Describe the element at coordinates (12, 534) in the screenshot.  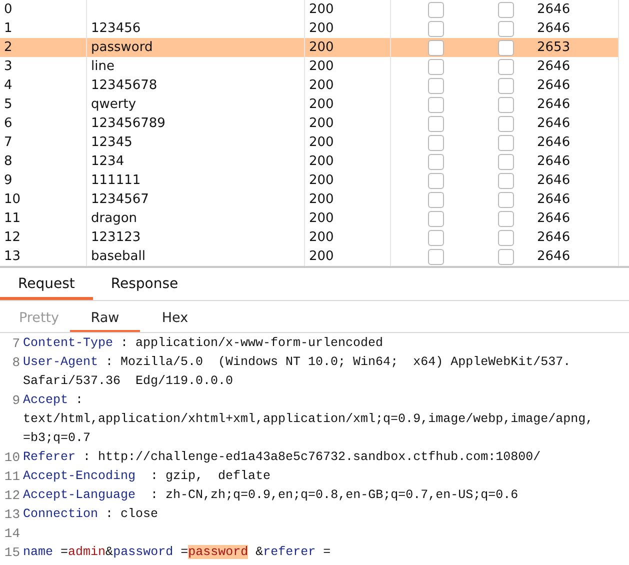
I see `line-number: 14` at that location.